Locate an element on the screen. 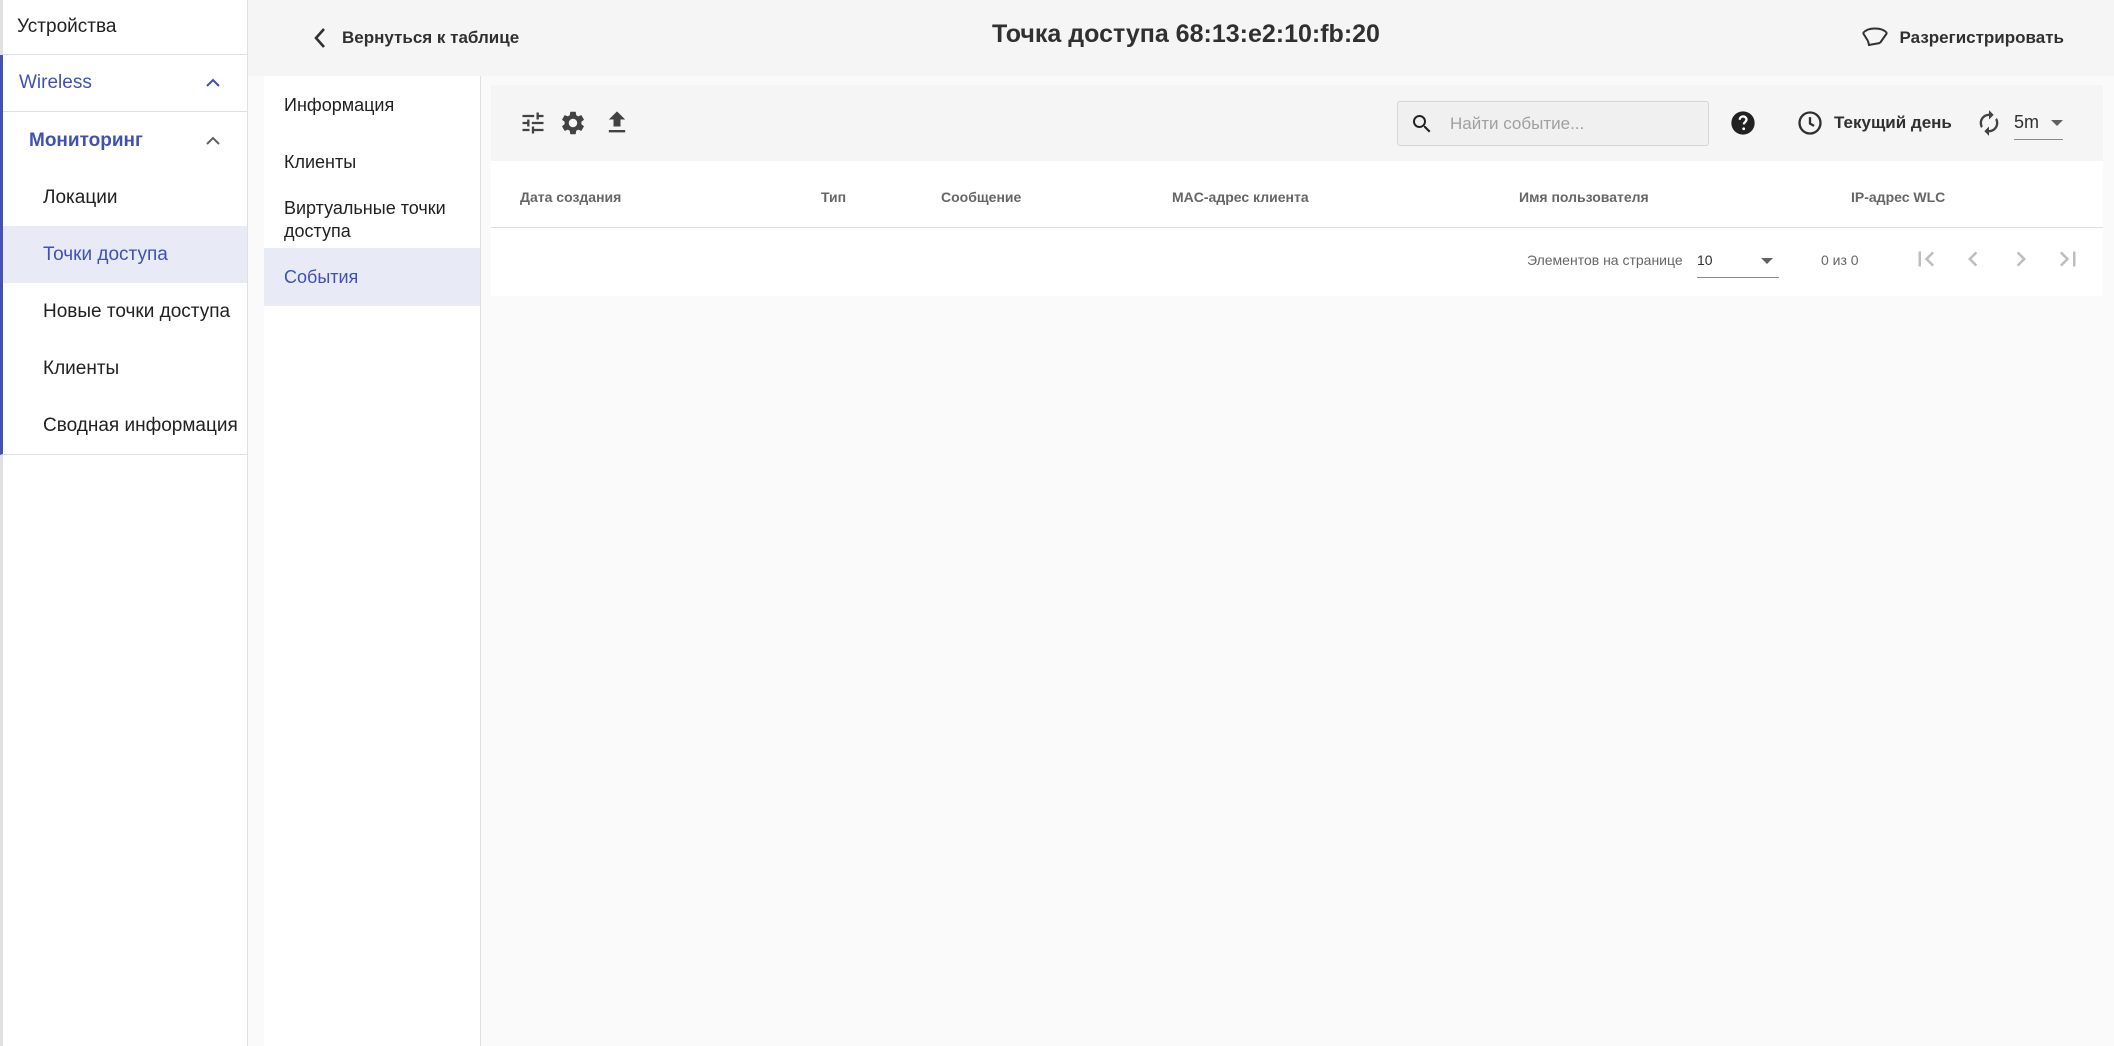  search-icon is located at coordinates (1422, 124).